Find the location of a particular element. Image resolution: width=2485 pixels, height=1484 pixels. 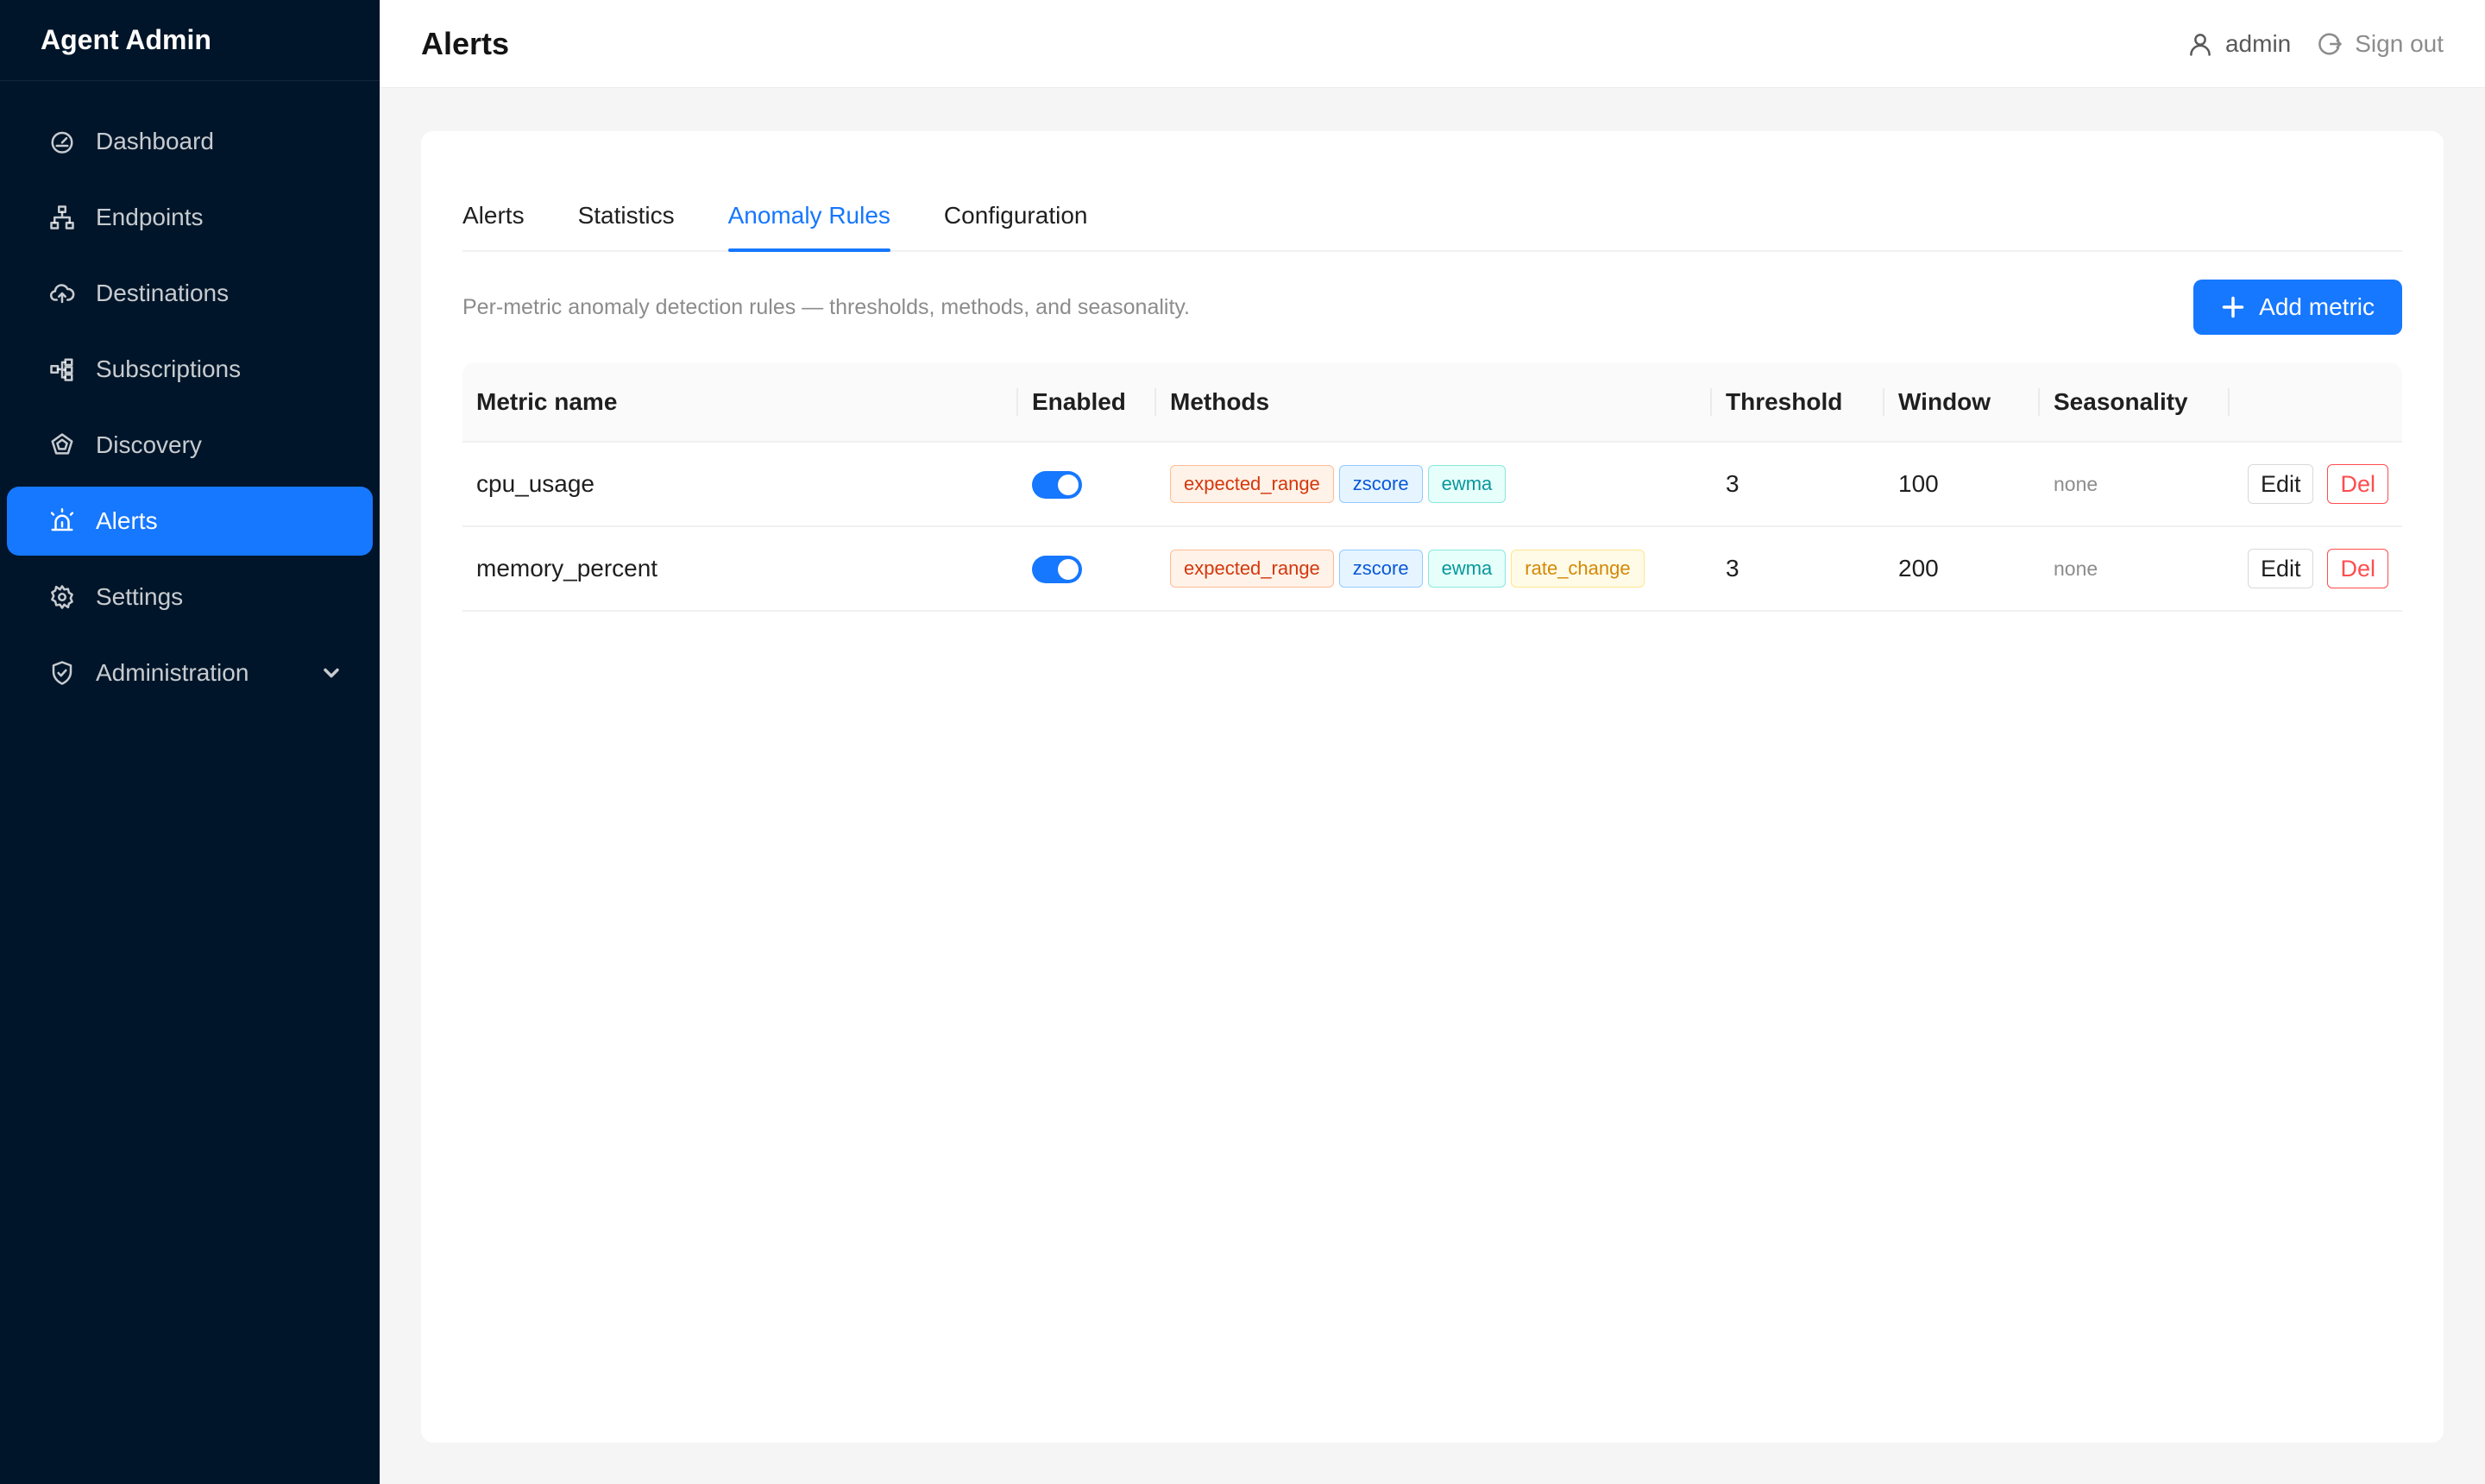

header-actions: admin Sign out is located at coordinates (2315, 44).